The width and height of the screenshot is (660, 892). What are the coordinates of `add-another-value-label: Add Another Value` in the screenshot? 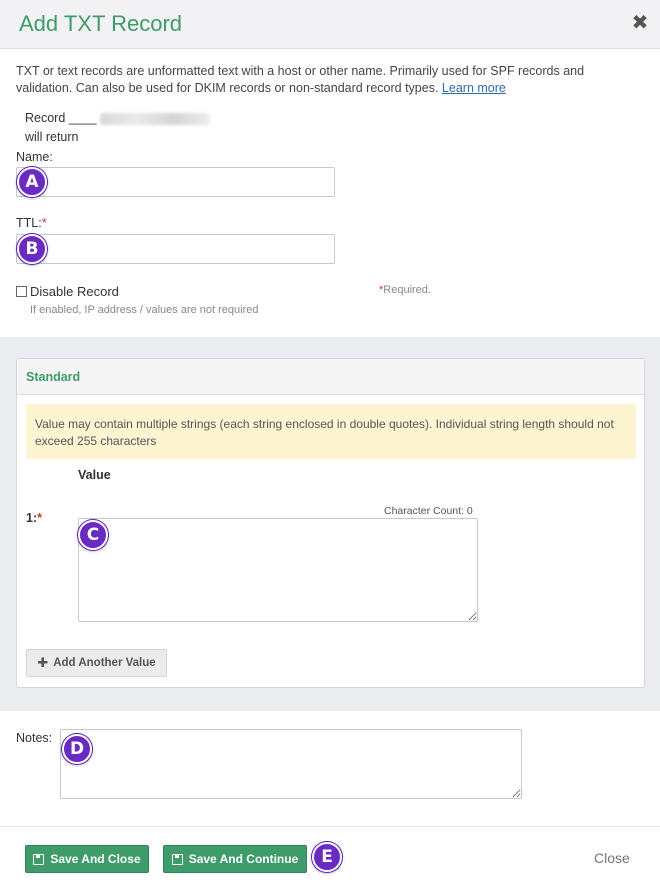 It's located at (104, 663).